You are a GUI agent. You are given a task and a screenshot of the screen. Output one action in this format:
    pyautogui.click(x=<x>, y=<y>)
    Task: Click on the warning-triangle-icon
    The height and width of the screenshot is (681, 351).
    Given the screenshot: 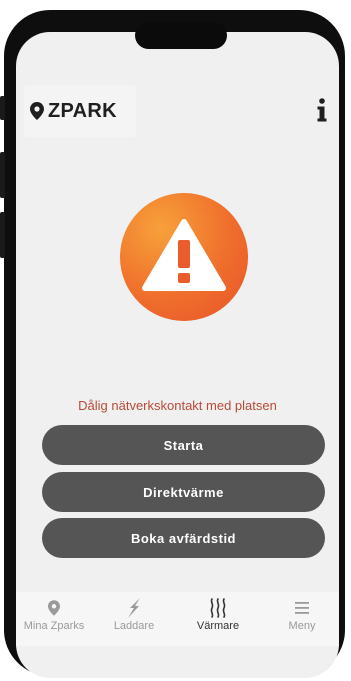 What is the action you would take?
    pyautogui.click(x=184, y=255)
    